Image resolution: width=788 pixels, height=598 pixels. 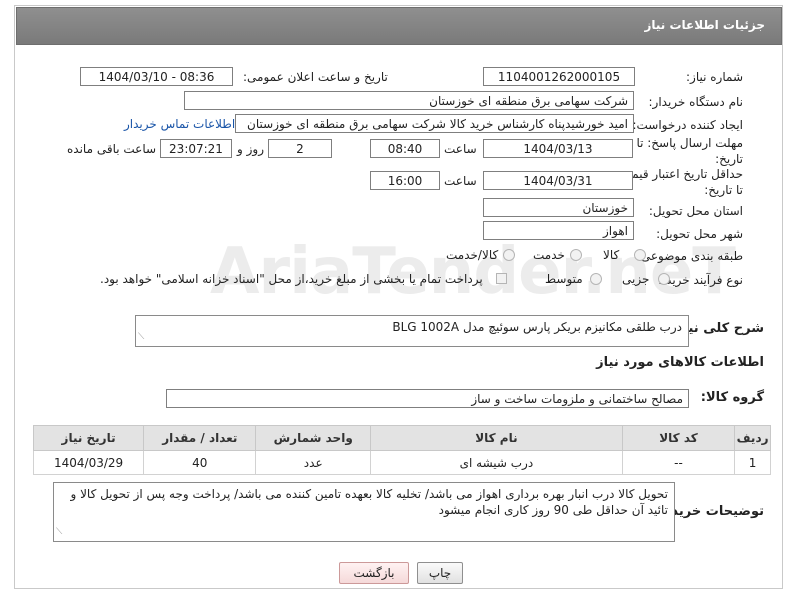 What do you see at coordinates (678, 462) in the screenshot?
I see `cell-code: --` at bounding box center [678, 462].